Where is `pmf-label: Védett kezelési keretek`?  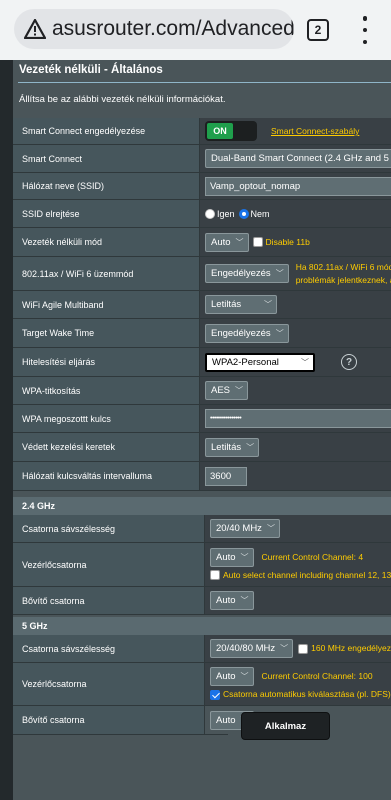 pmf-label: Védett kezelési keretek is located at coordinates (106, 447).